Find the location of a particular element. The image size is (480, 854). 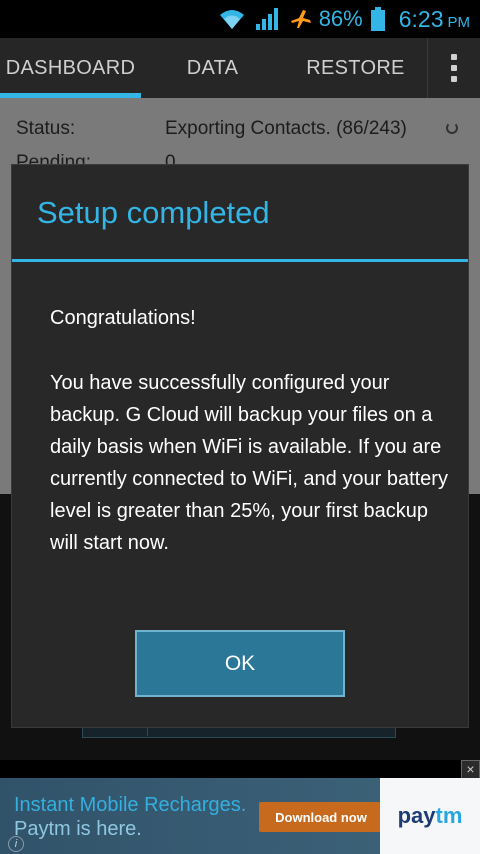

tab-label: RESTORE is located at coordinates (355, 67).